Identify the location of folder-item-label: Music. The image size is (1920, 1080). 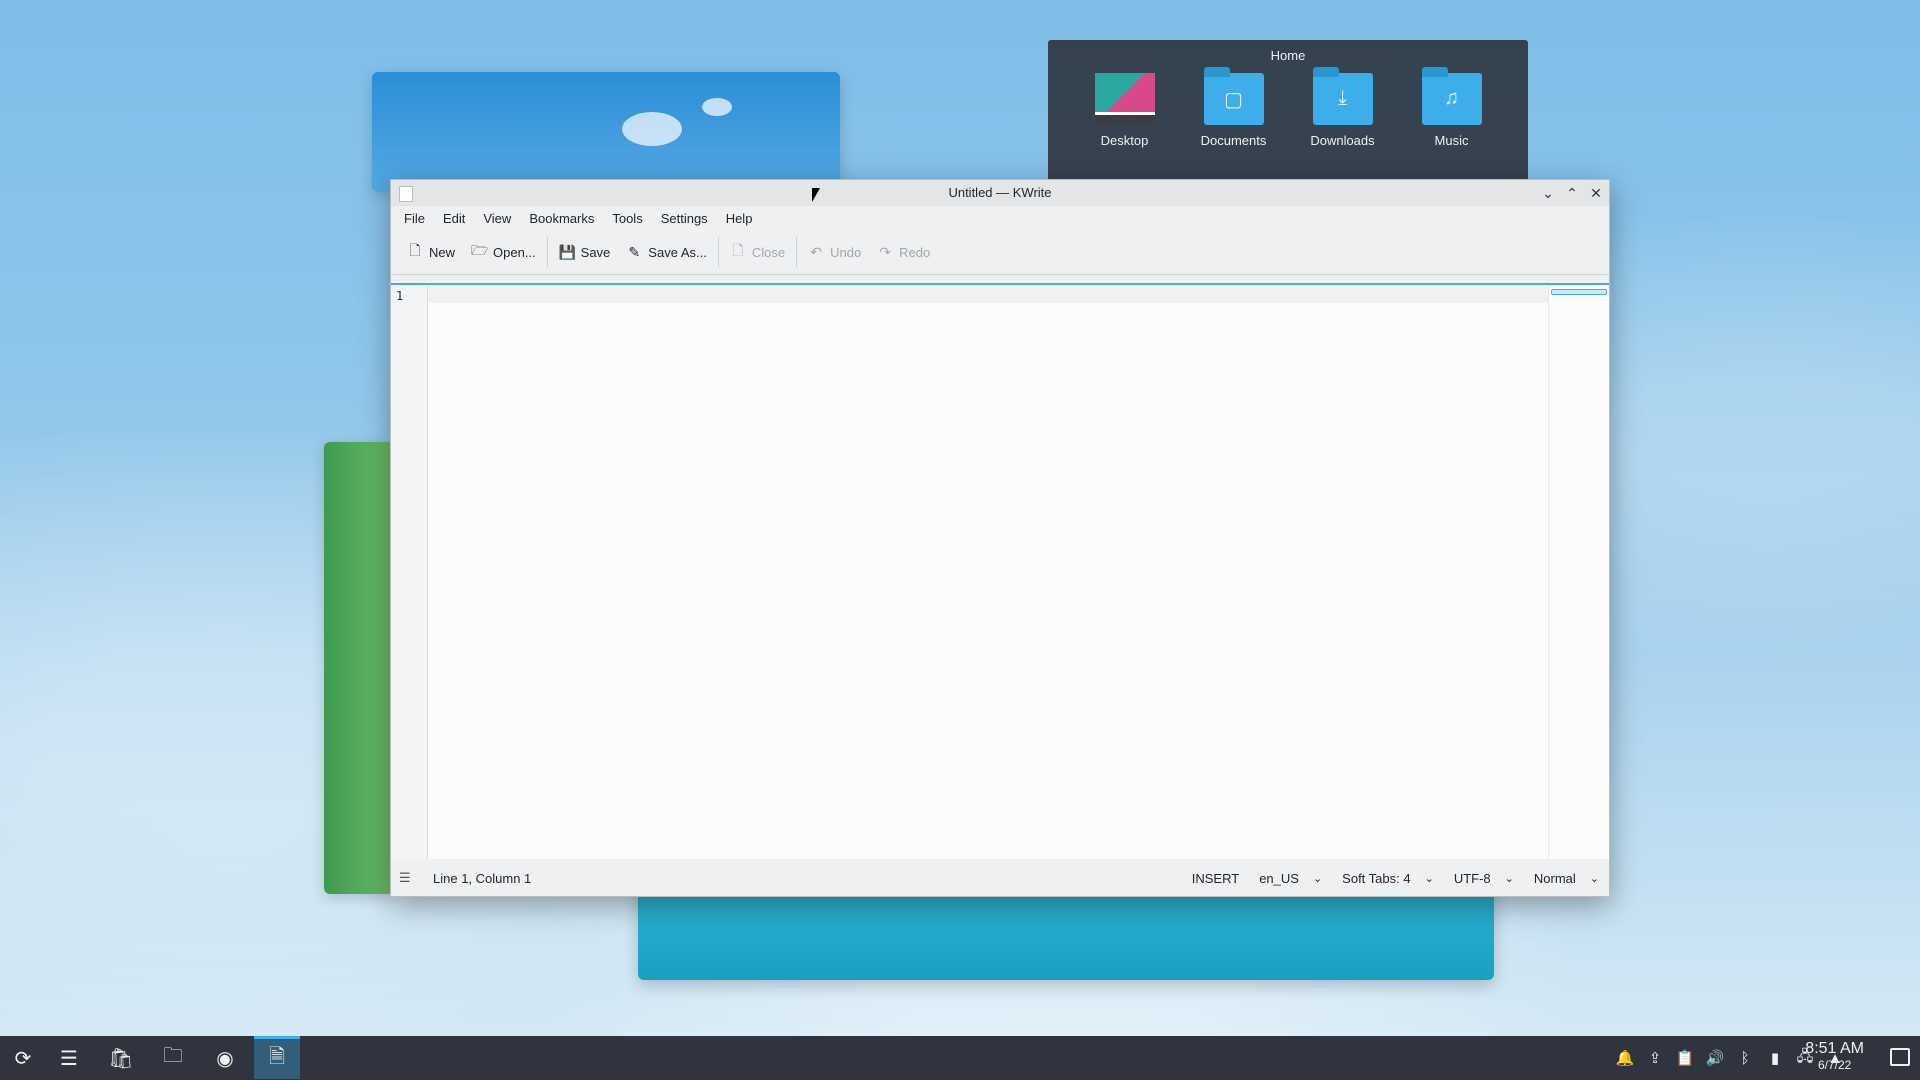
(1451, 140).